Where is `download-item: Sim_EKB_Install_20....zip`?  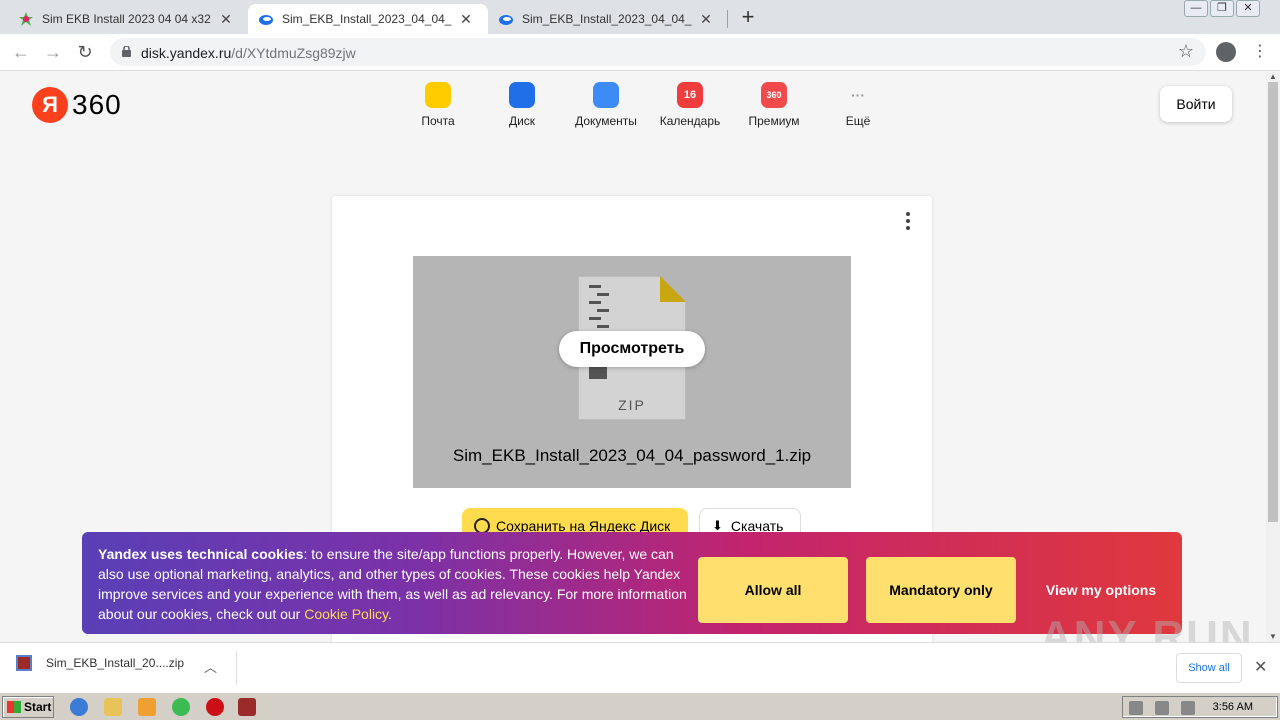
download-item: Sim_EKB_Install_20....zip is located at coordinates (100, 663).